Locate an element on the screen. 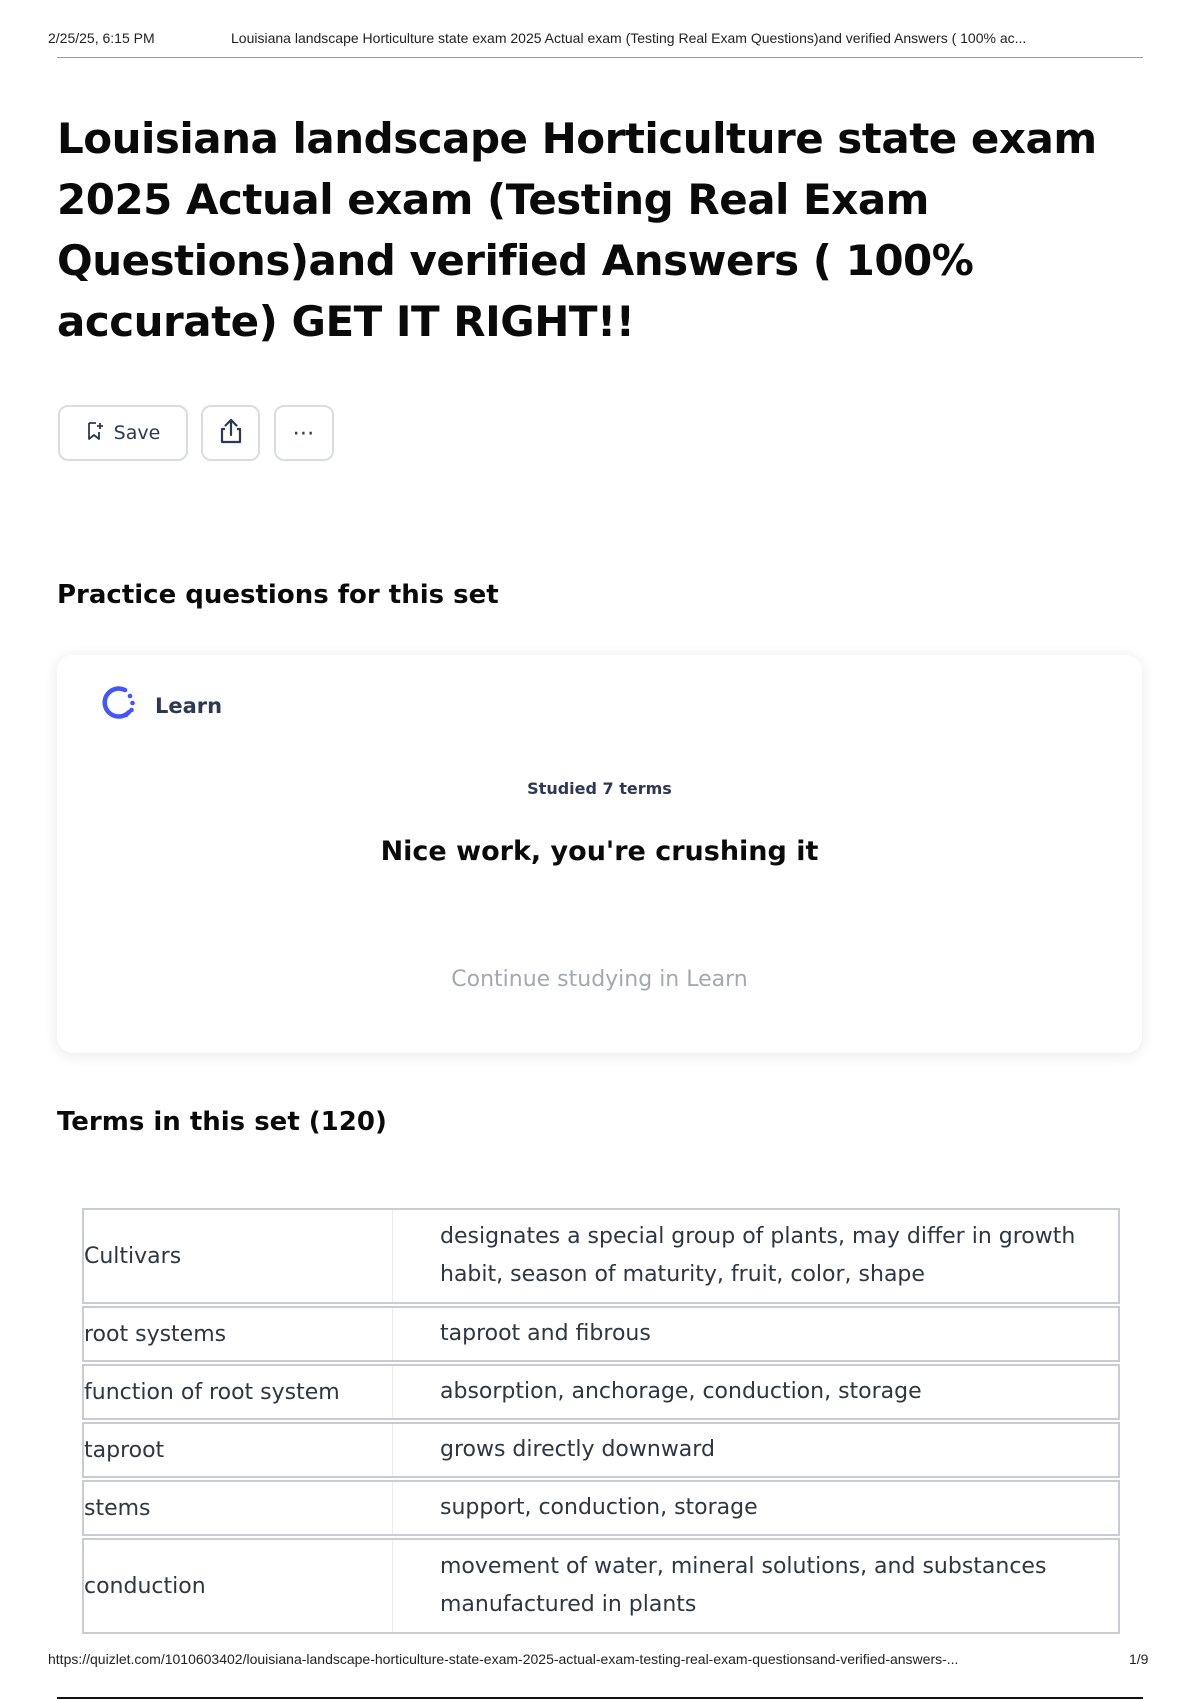  bookmark-add-icon is located at coordinates (95, 433).